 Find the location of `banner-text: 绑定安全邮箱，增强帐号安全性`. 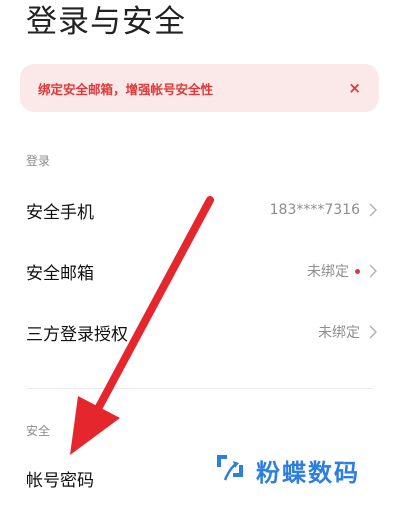

banner-text: 绑定安全邮箱，增强帐号安全性 is located at coordinates (126, 89).